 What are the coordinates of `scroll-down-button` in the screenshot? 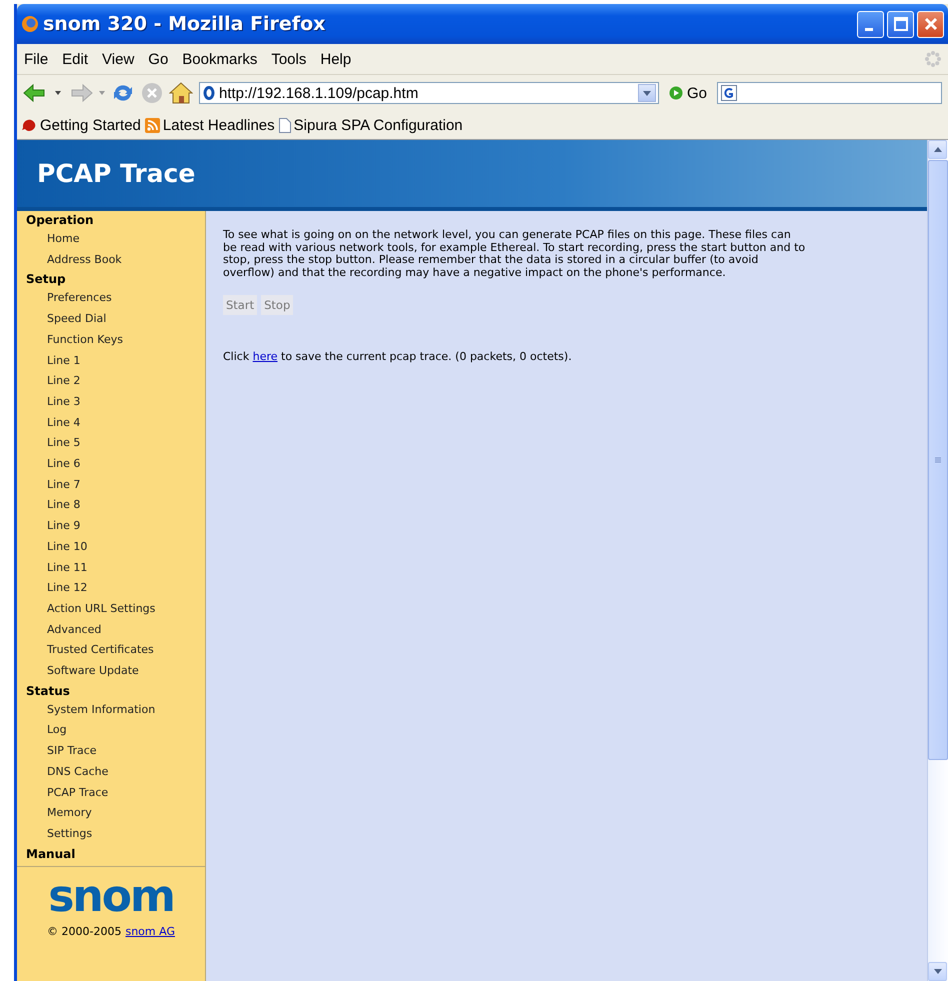 It's located at (937, 971).